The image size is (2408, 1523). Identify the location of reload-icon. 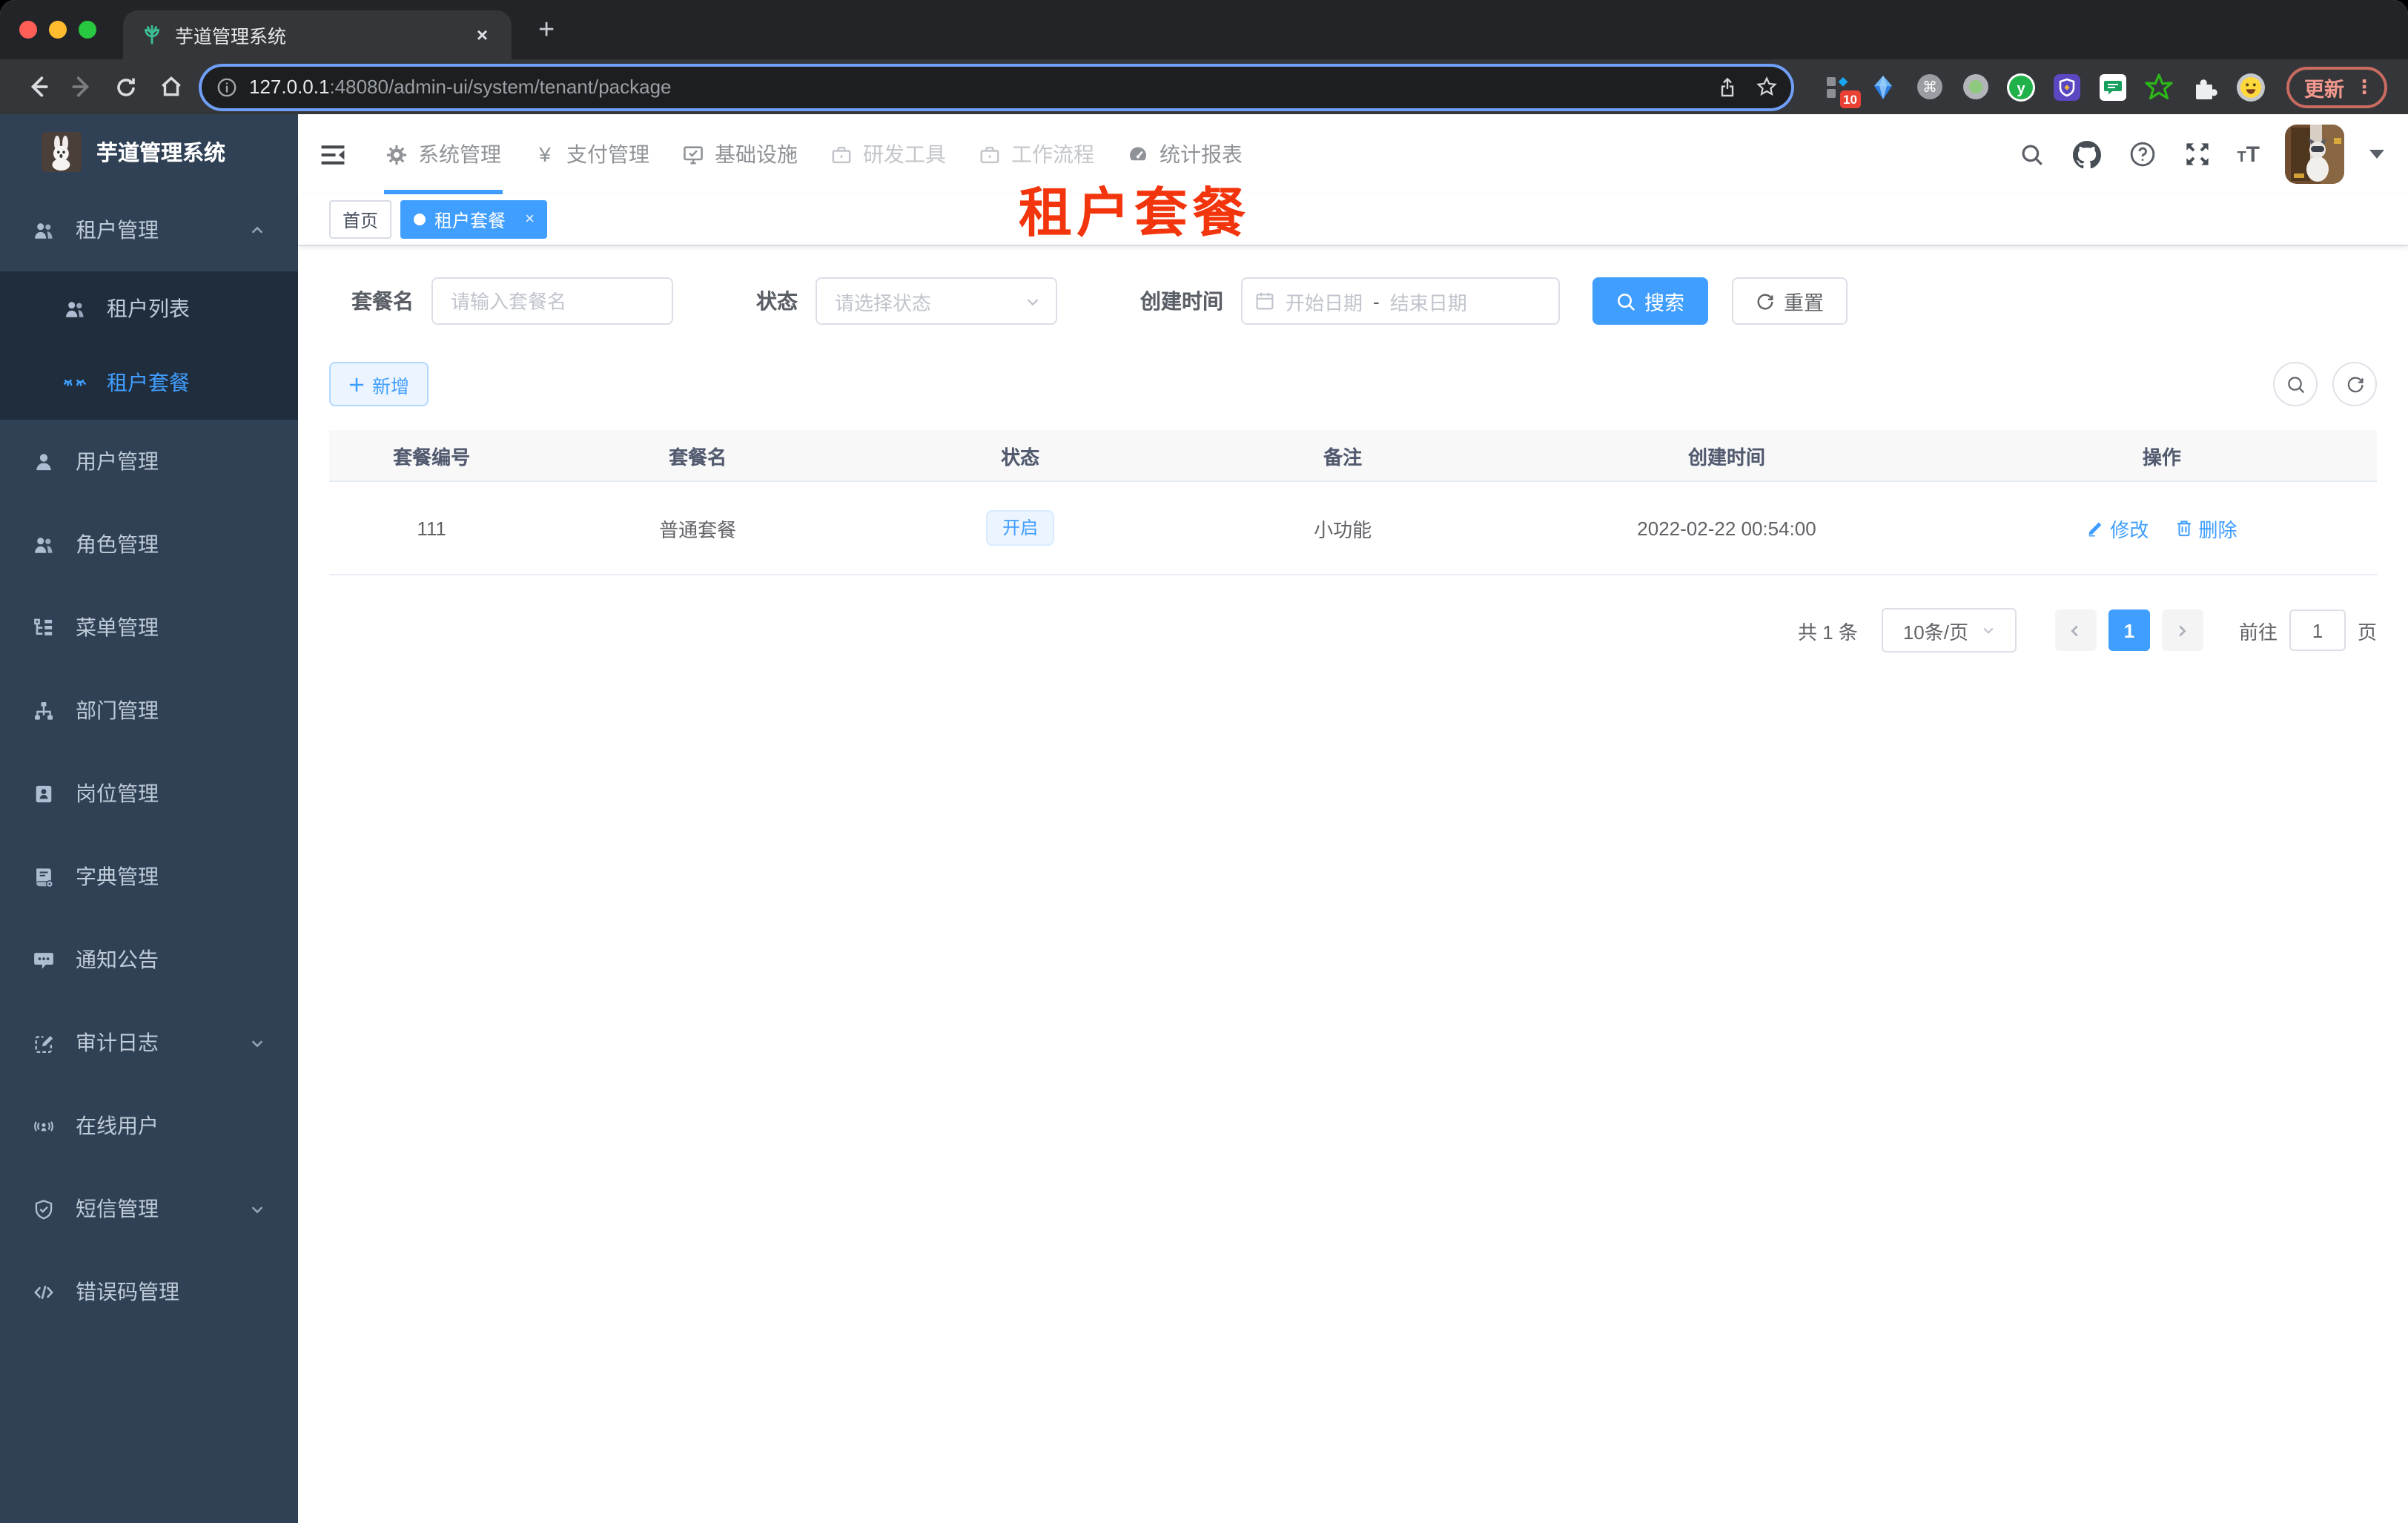
(126, 87).